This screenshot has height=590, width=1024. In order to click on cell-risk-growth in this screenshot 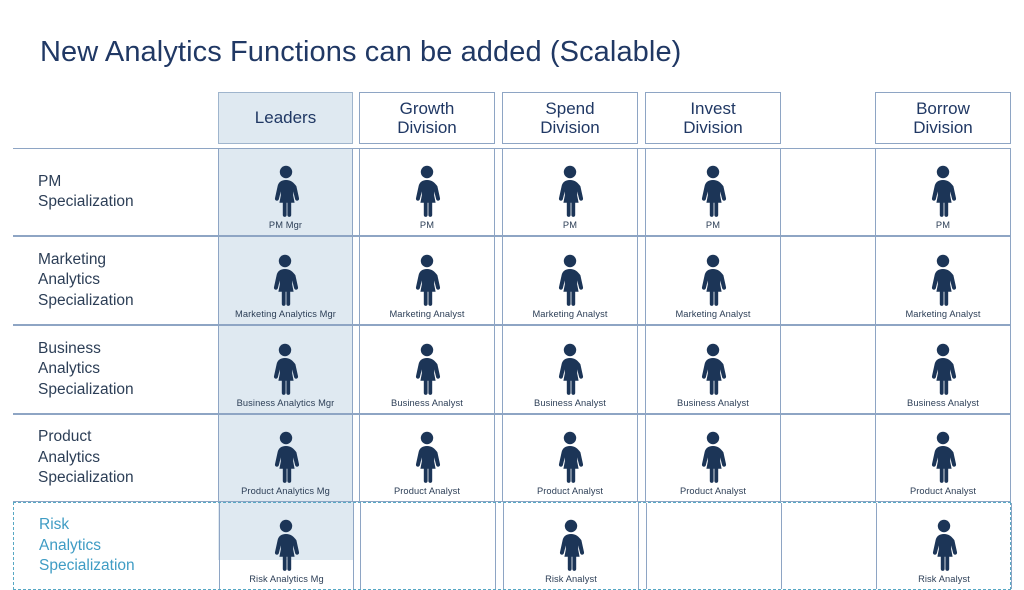, I will do `click(428, 546)`.